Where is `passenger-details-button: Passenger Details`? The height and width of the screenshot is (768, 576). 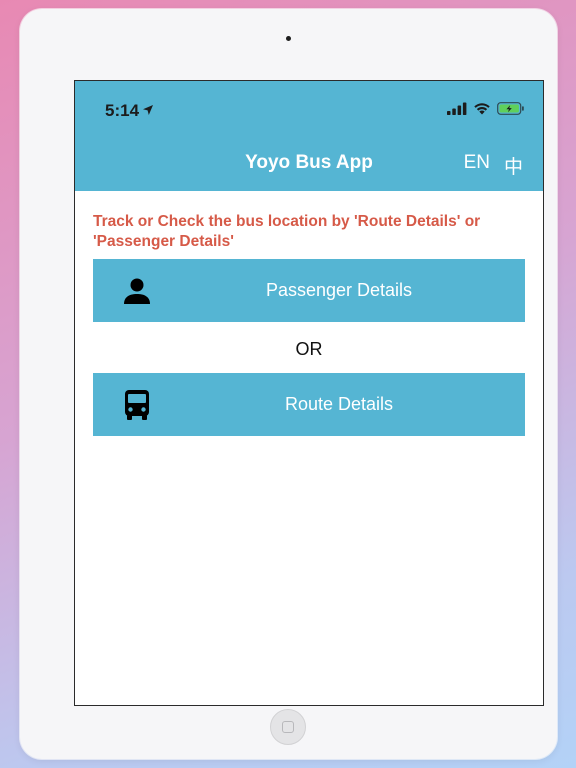 passenger-details-button: Passenger Details is located at coordinates (309, 290).